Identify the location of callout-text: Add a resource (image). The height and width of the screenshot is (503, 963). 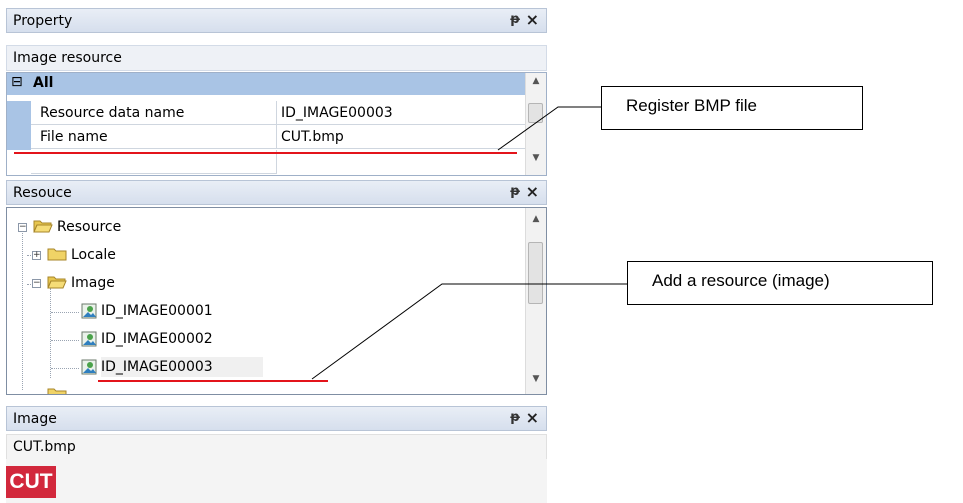
(741, 280).